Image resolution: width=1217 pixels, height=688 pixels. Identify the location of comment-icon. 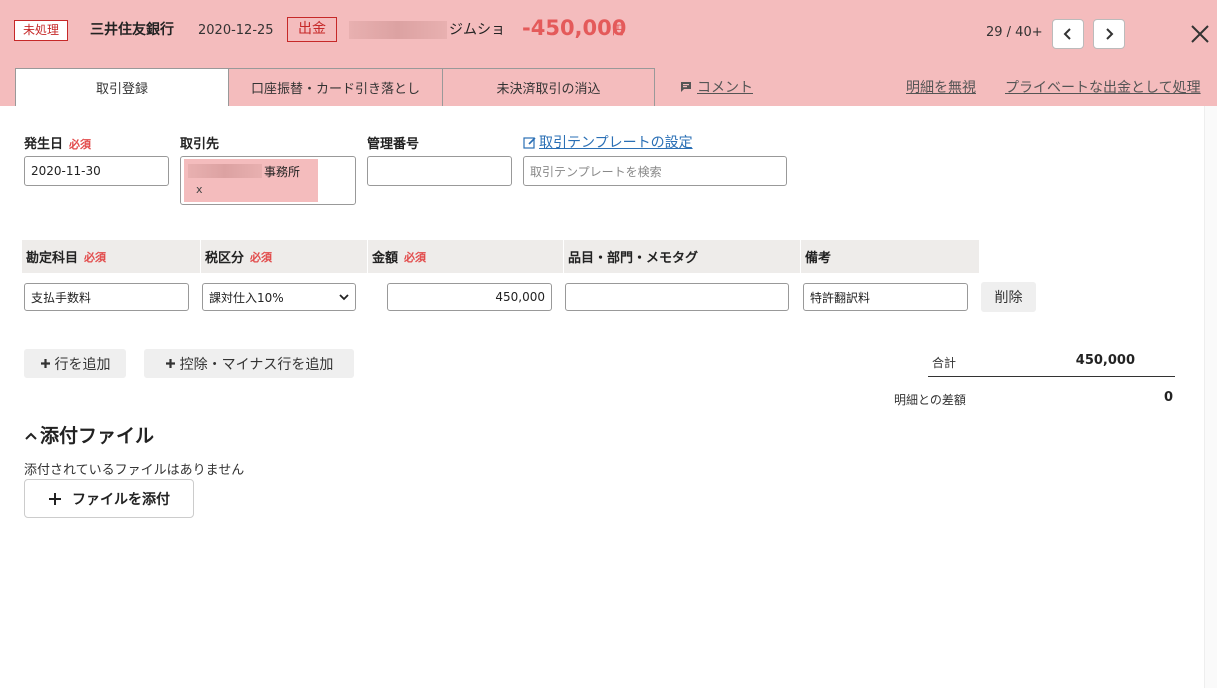
(686, 87).